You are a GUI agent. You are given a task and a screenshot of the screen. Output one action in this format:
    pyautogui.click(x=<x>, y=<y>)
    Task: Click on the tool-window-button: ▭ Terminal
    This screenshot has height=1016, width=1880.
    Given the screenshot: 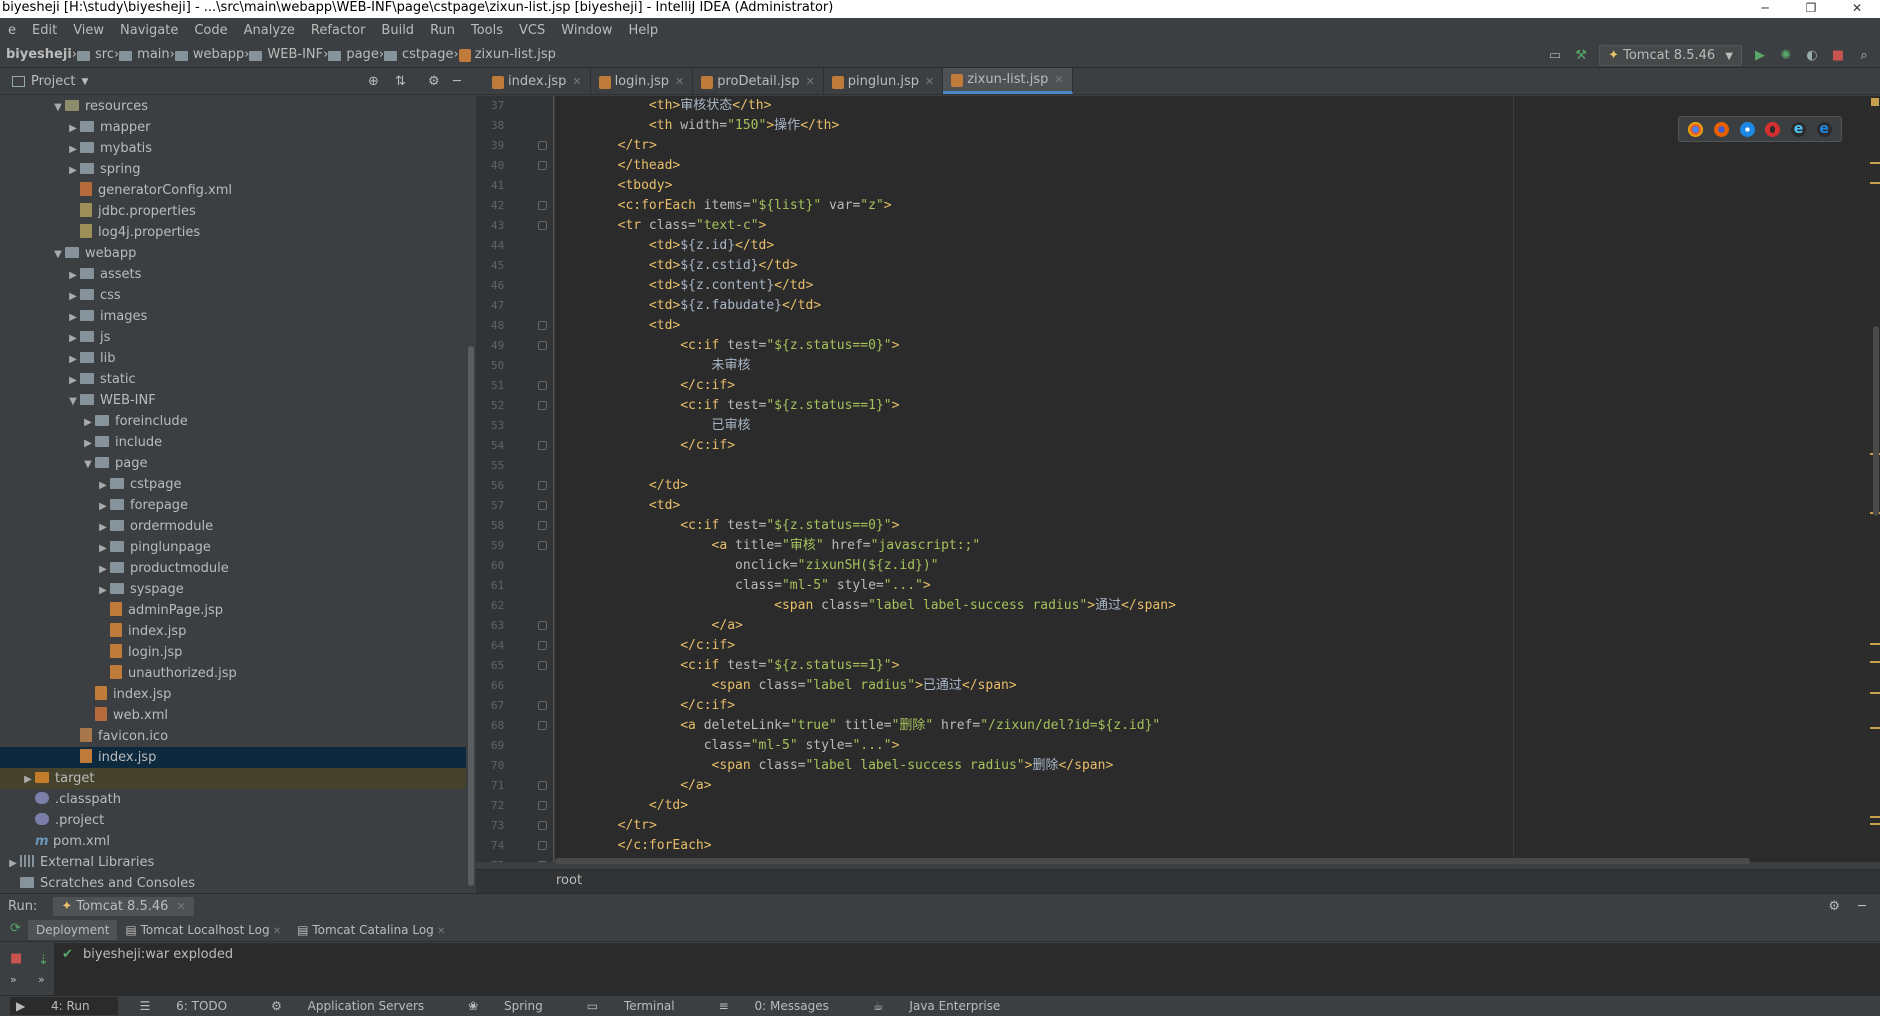 What is the action you would take?
    pyautogui.click(x=642, y=1006)
    